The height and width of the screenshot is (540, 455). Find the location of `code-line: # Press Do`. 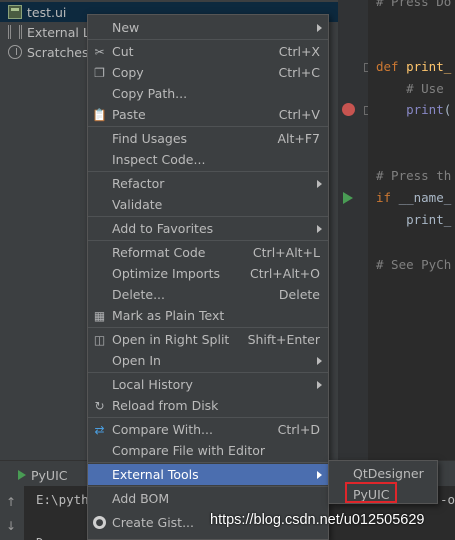

code-line: # Press Do is located at coordinates (414, 4).